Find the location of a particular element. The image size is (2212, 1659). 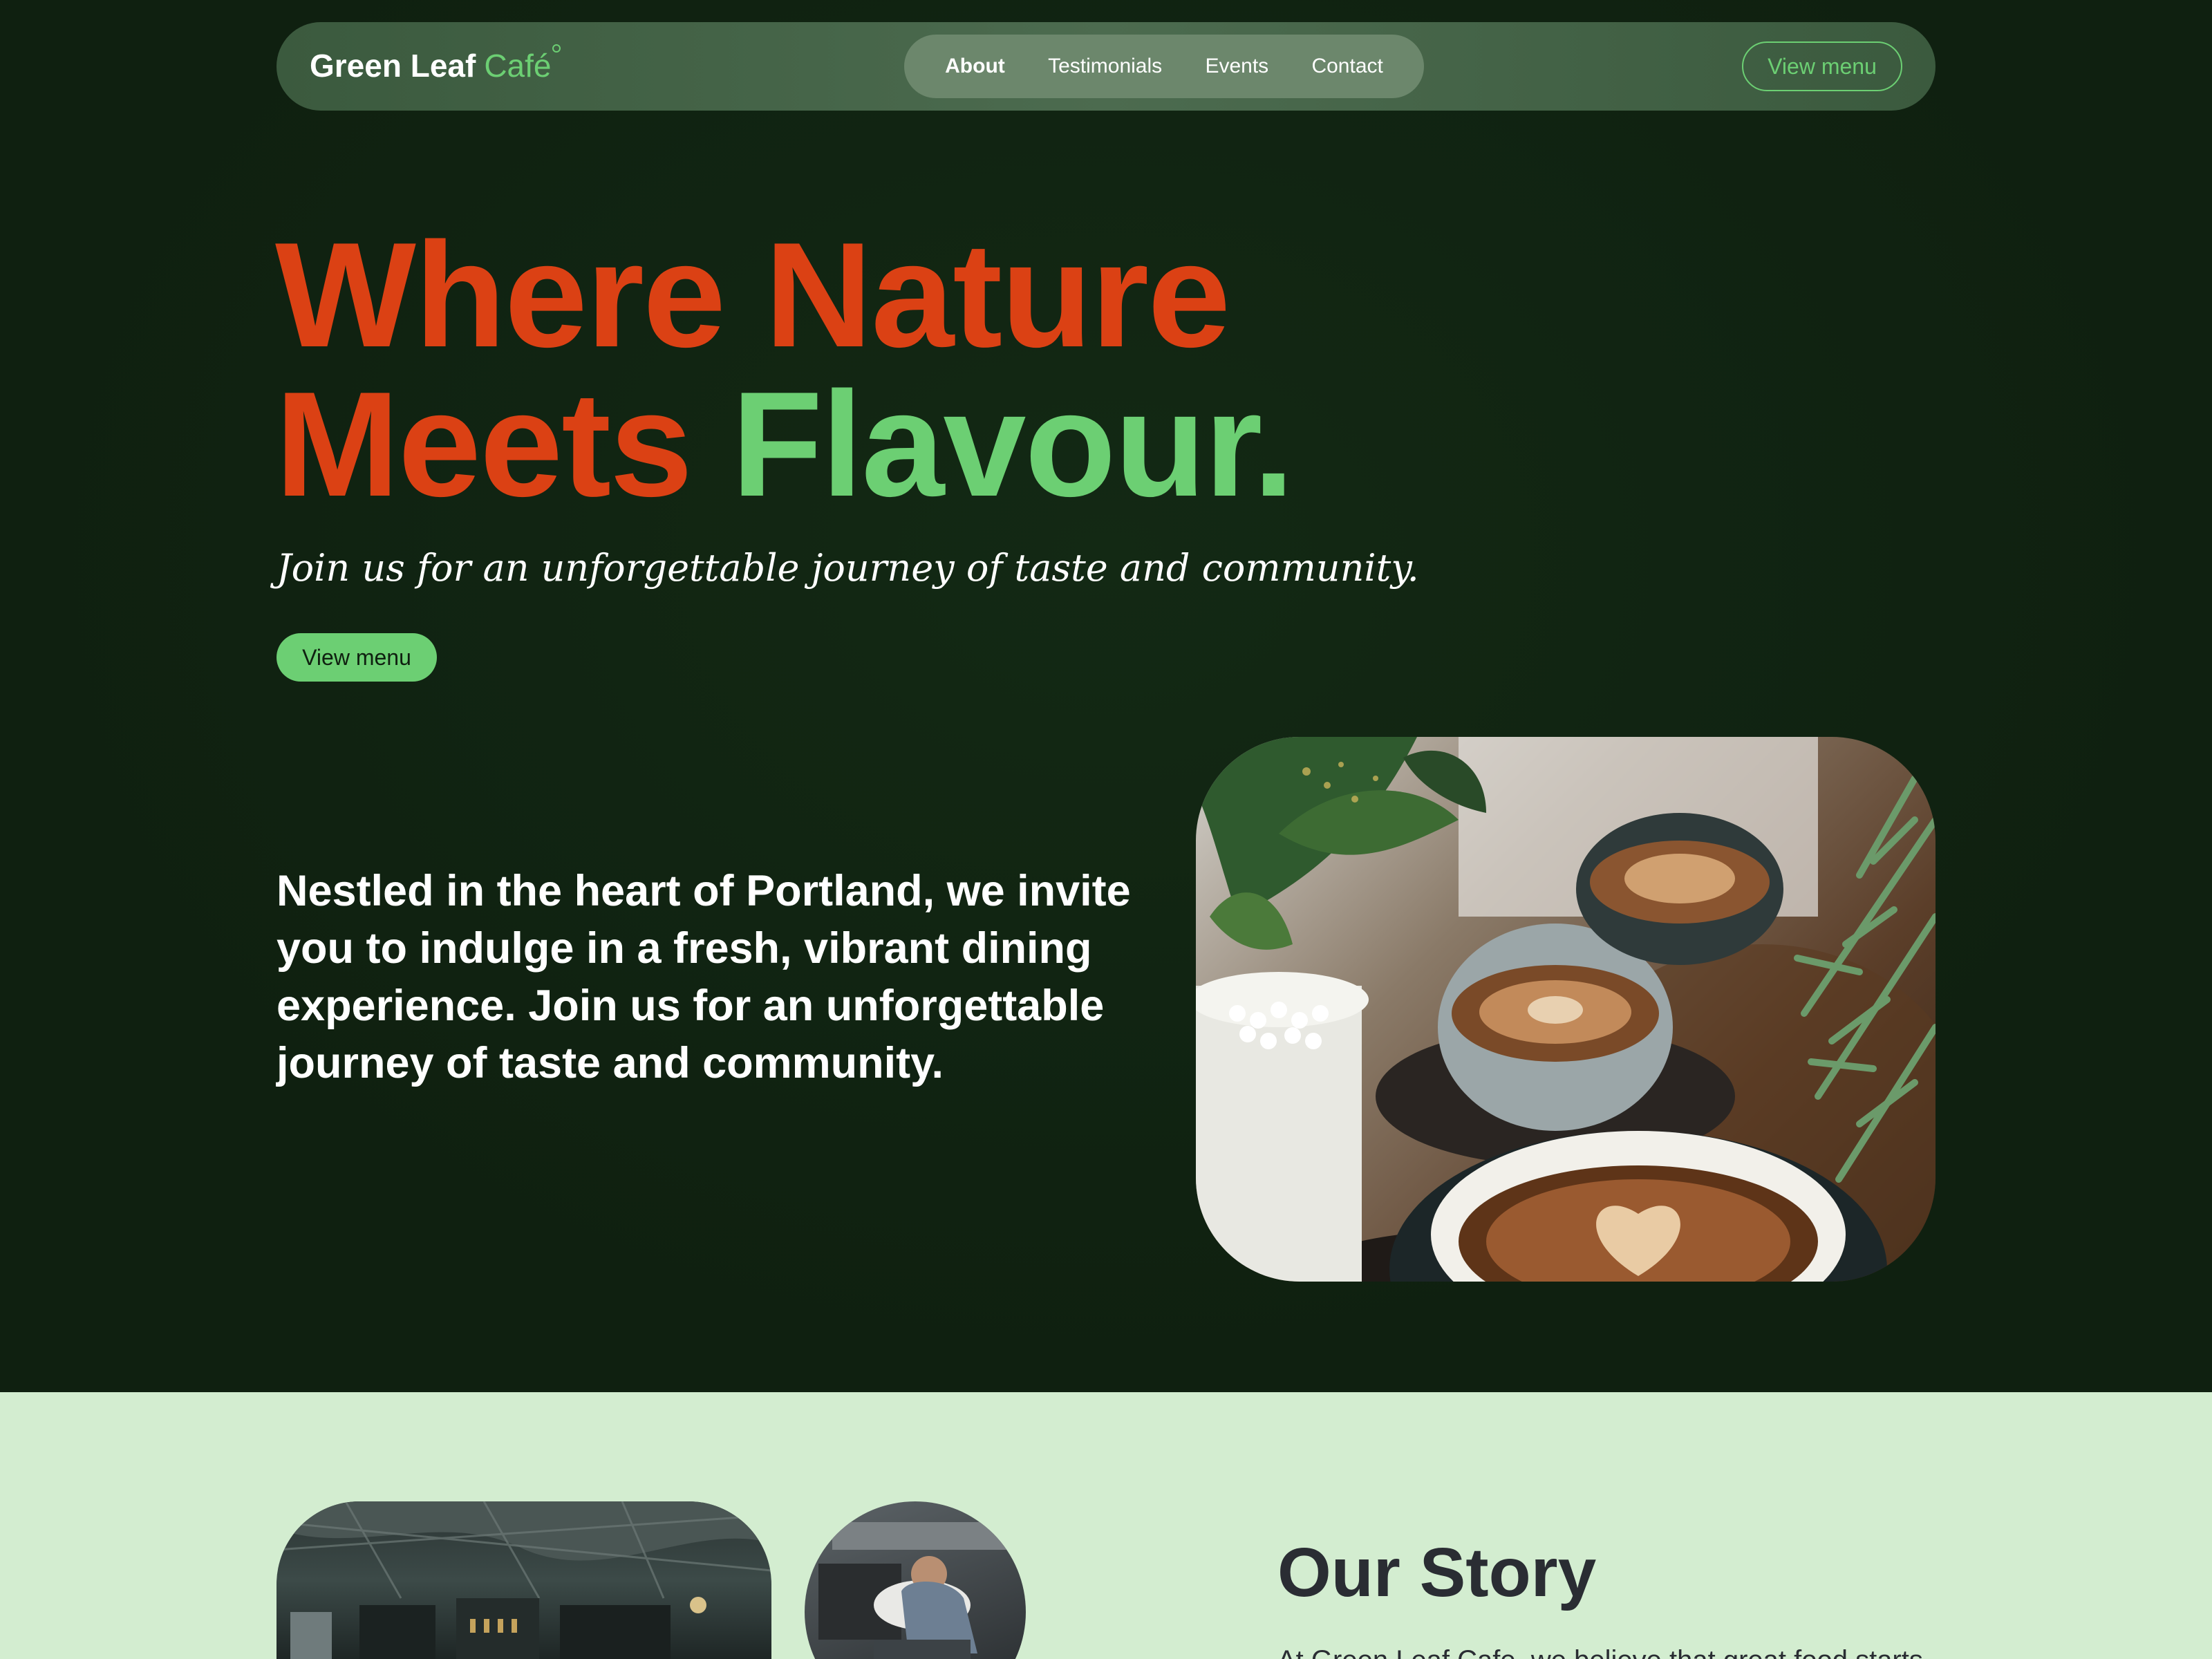

headline-line-2: Meets Flavour. is located at coordinates (897, 443).